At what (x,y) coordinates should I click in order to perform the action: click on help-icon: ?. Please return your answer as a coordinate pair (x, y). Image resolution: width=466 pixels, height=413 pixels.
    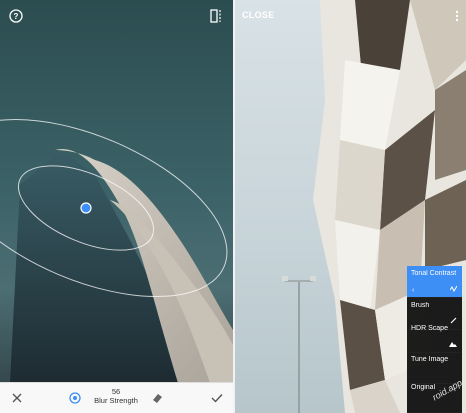
    Looking at the image, I should click on (16, 16).